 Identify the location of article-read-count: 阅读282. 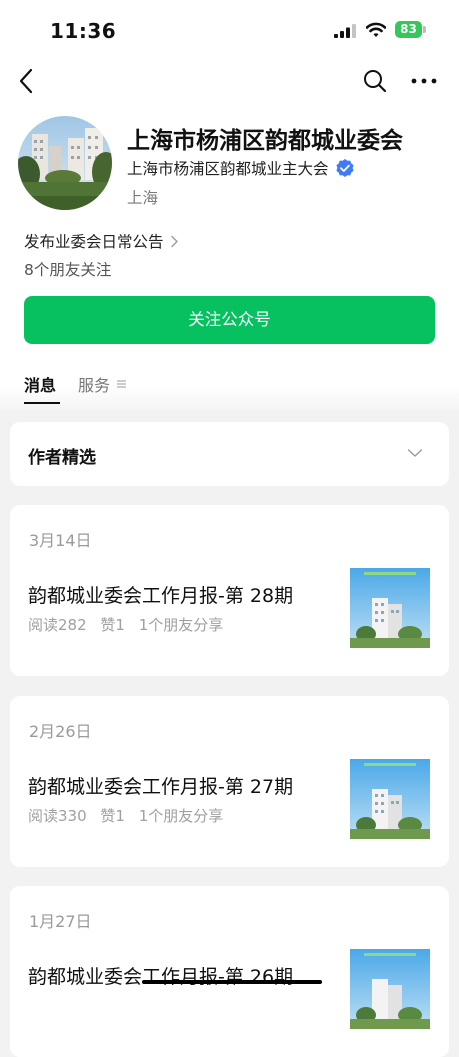
(57, 625).